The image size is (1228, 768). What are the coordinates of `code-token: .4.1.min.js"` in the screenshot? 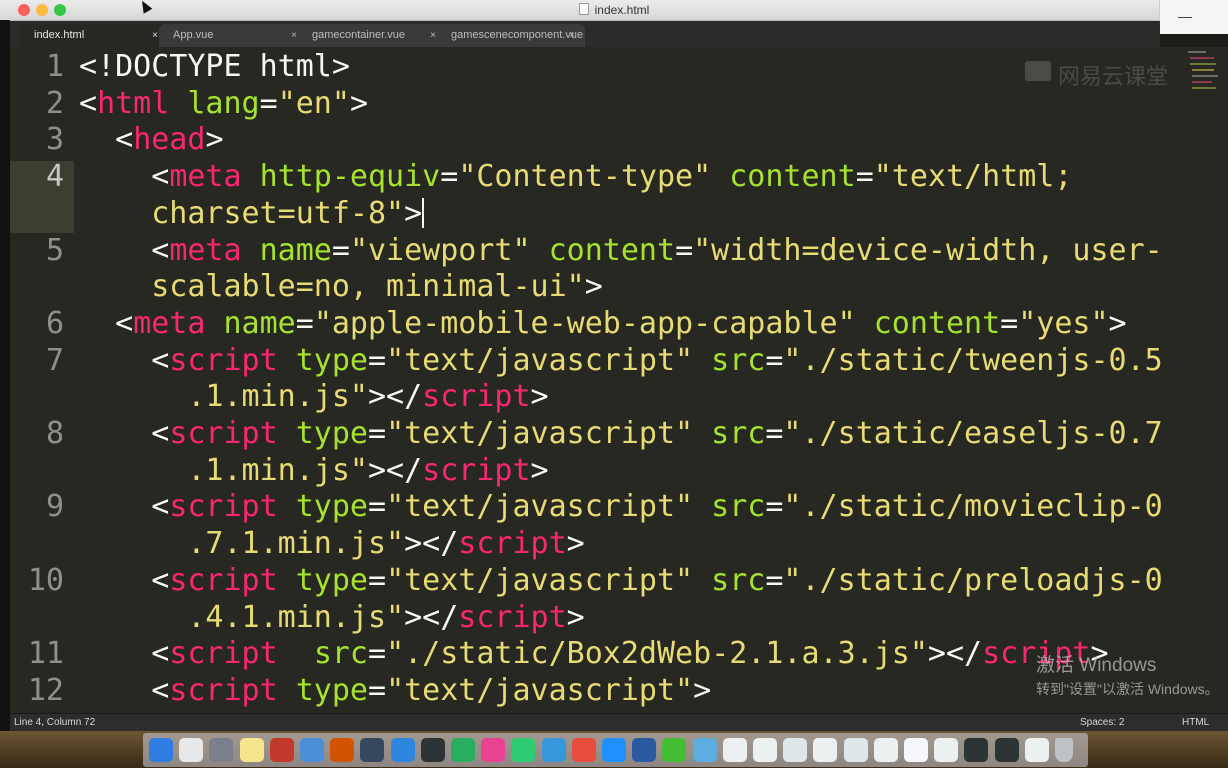 It's located at (242, 617).